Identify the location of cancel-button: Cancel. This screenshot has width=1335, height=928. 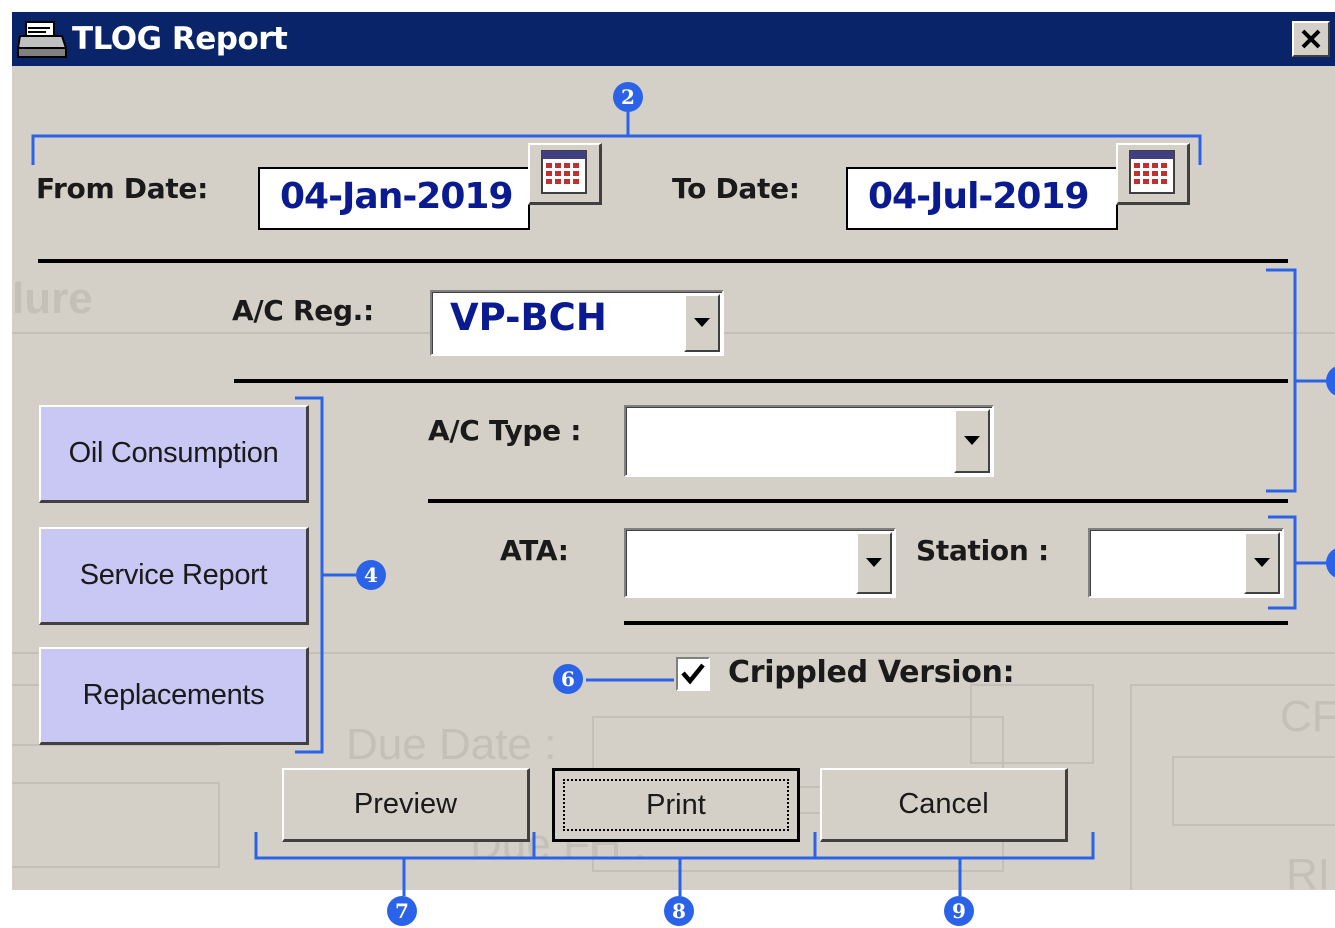
(944, 805).